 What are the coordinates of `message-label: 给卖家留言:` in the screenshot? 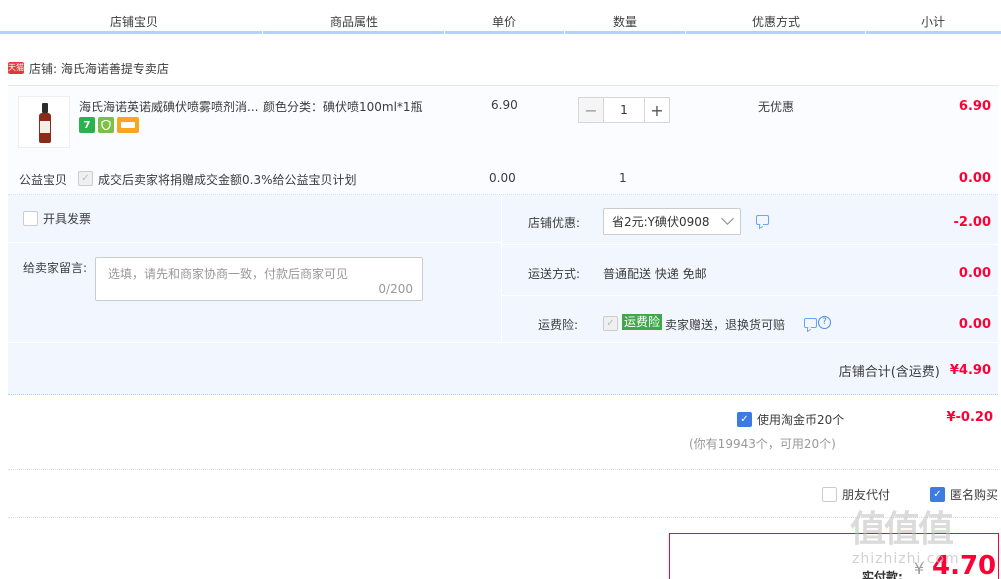 It's located at (55, 268).